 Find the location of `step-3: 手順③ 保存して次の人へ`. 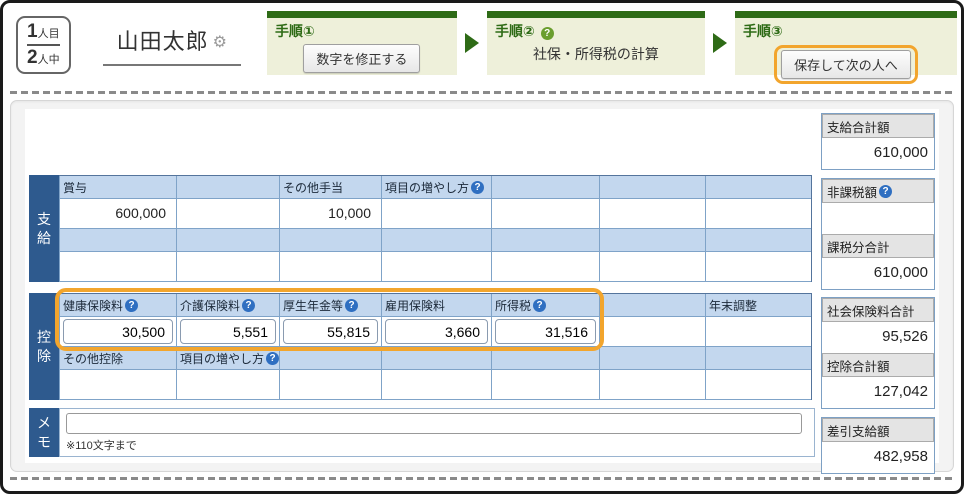

step-3: 手順③ 保存して次の人へ is located at coordinates (845, 47).